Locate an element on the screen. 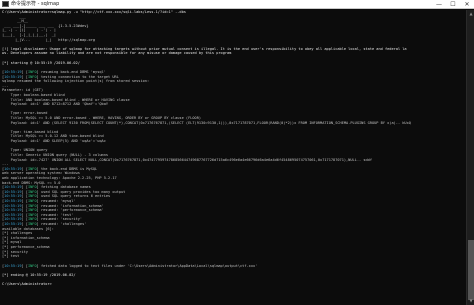  console-text: ] resumed: 'challenges' is located at coordinates (61, 224).